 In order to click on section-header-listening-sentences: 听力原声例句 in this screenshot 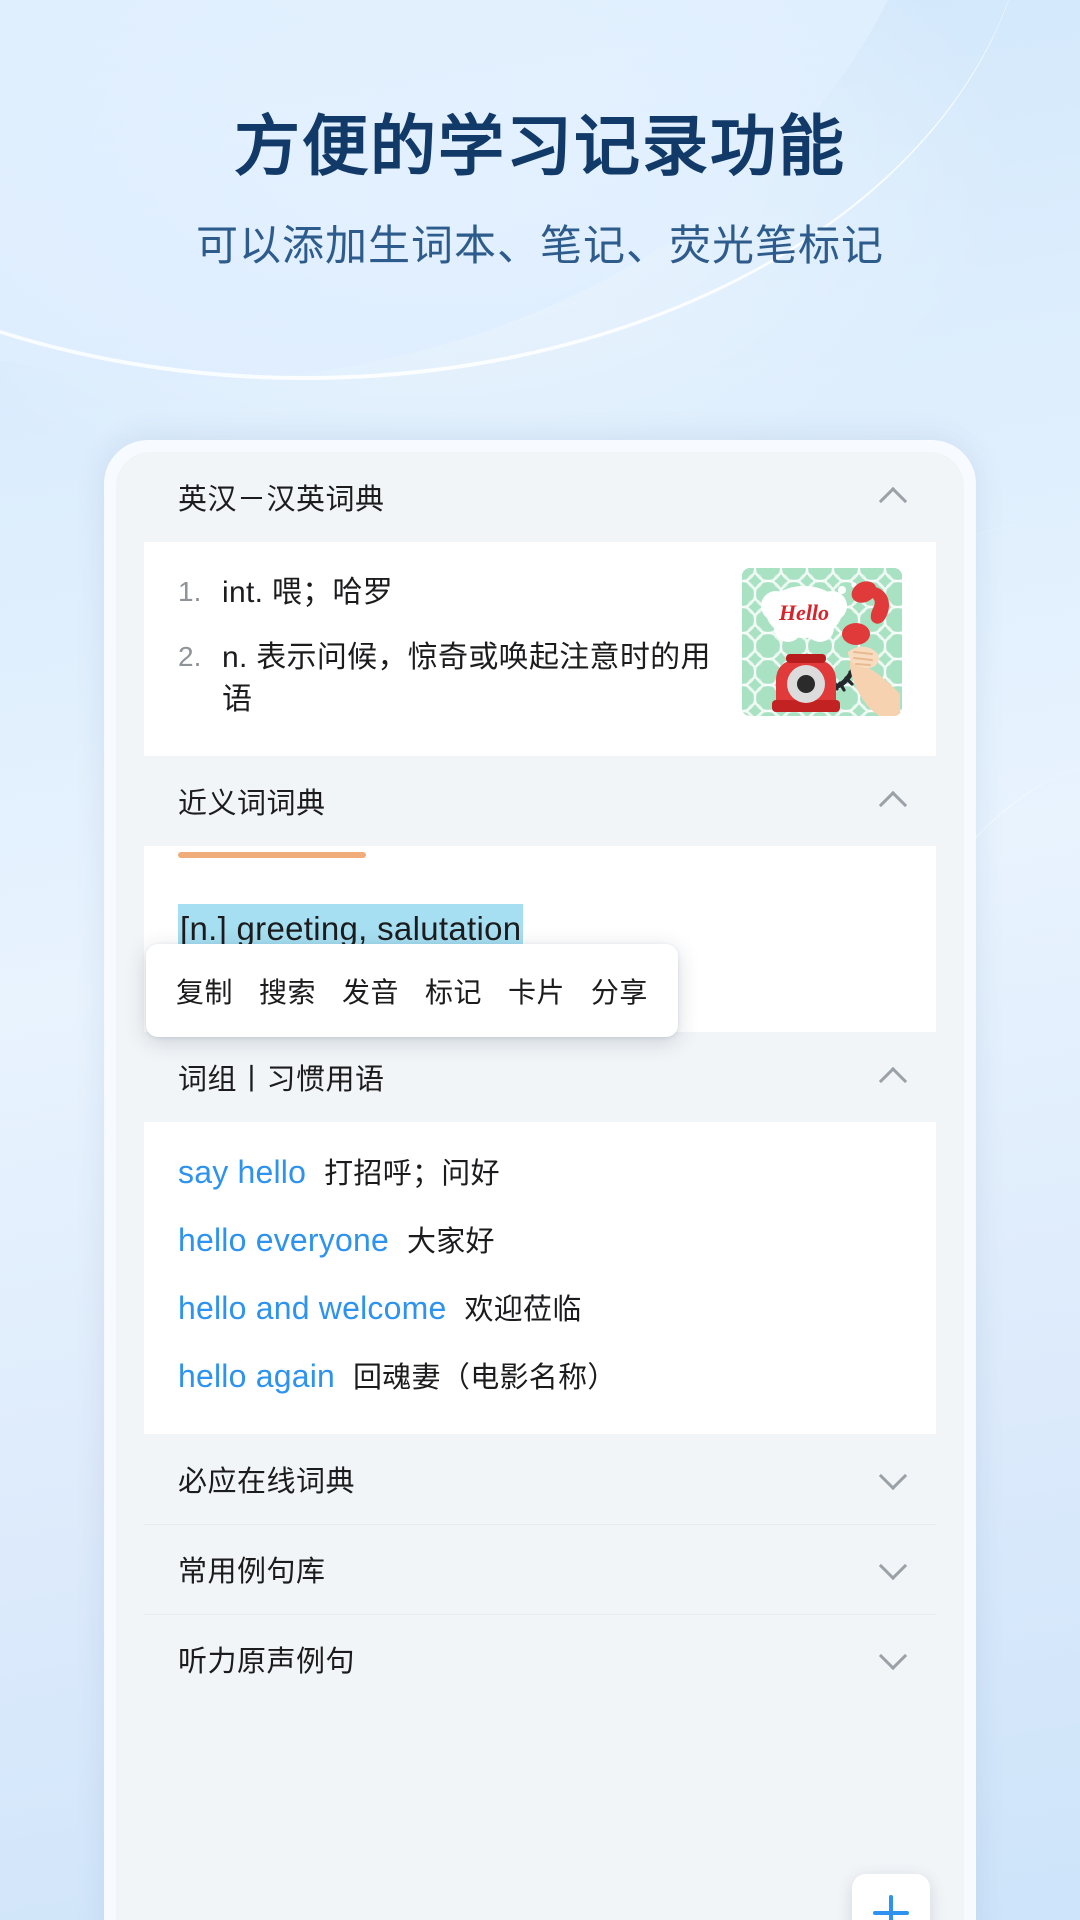, I will do `click(540, 1658)`.